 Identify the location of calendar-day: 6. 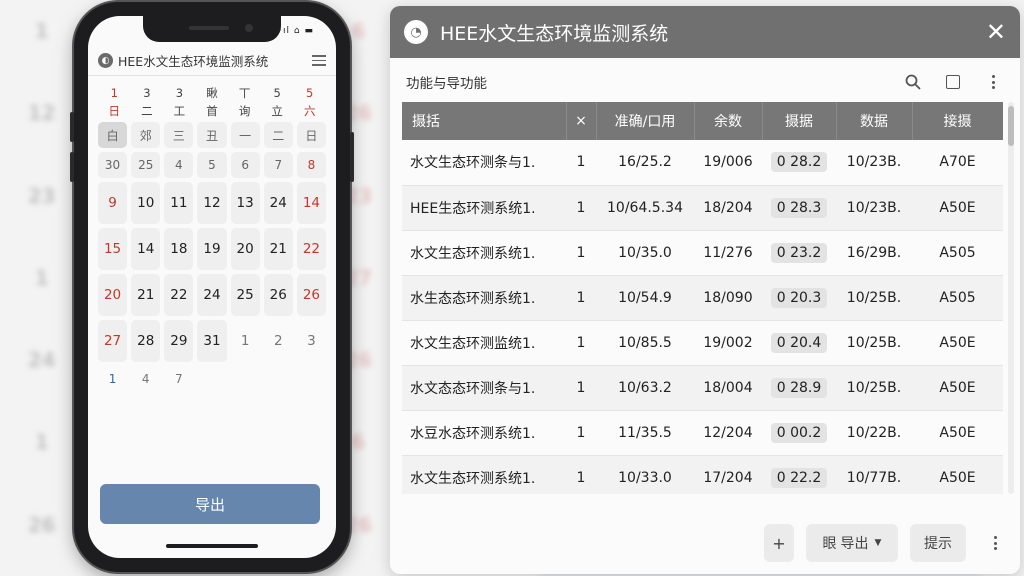
(245, 165).